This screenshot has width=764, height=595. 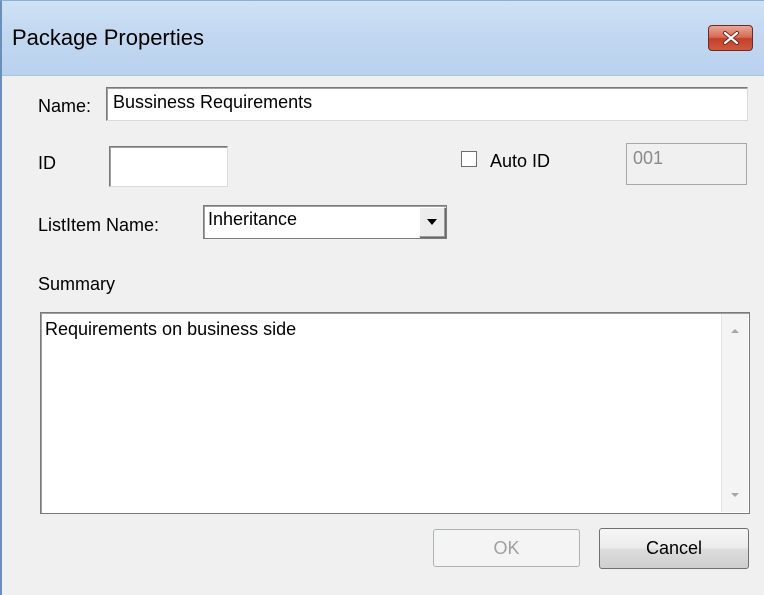 What do you see at coordinates (253, 219) in the screenshot?
I see `listitem-name-value: Inheritance` at bounding box center [253, 219].